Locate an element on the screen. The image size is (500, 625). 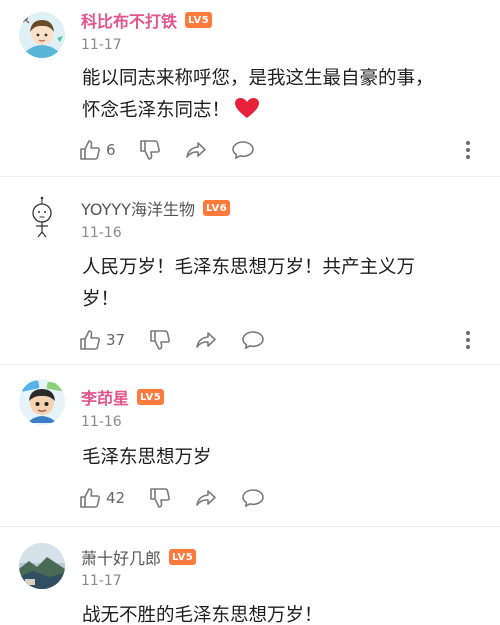
comment-line: 岁！ is located at coordinates (101, 299).